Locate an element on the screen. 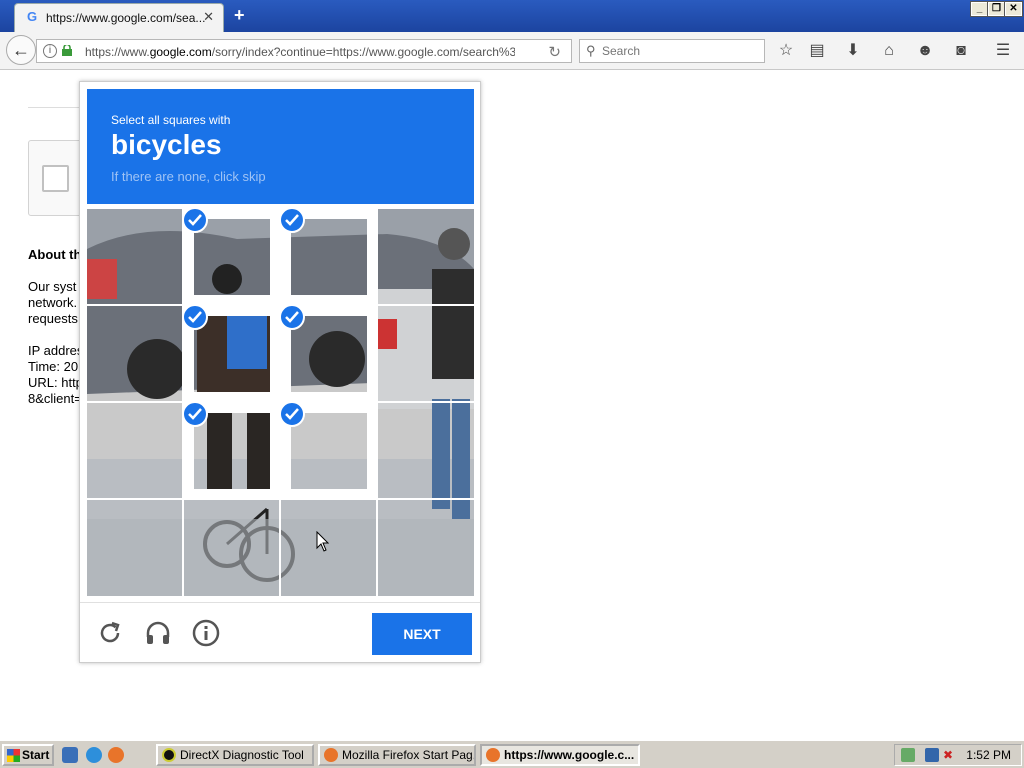 The image size is (1024, 768). windows-logo-icon is located at coordinates (13, 755).